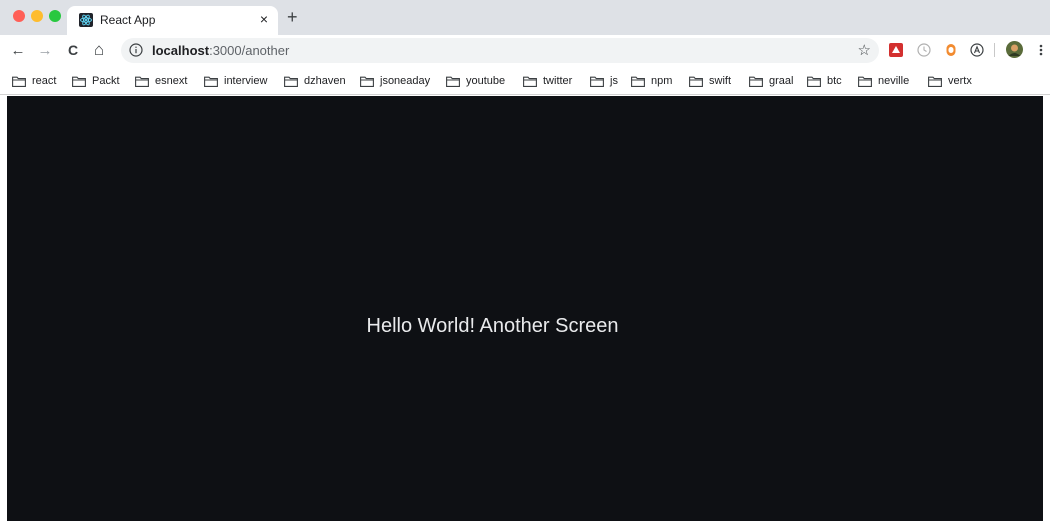 The width and height of the screenshot is (1050, 521). I want to click on bookmark-label: youtube, so click(486, 81).